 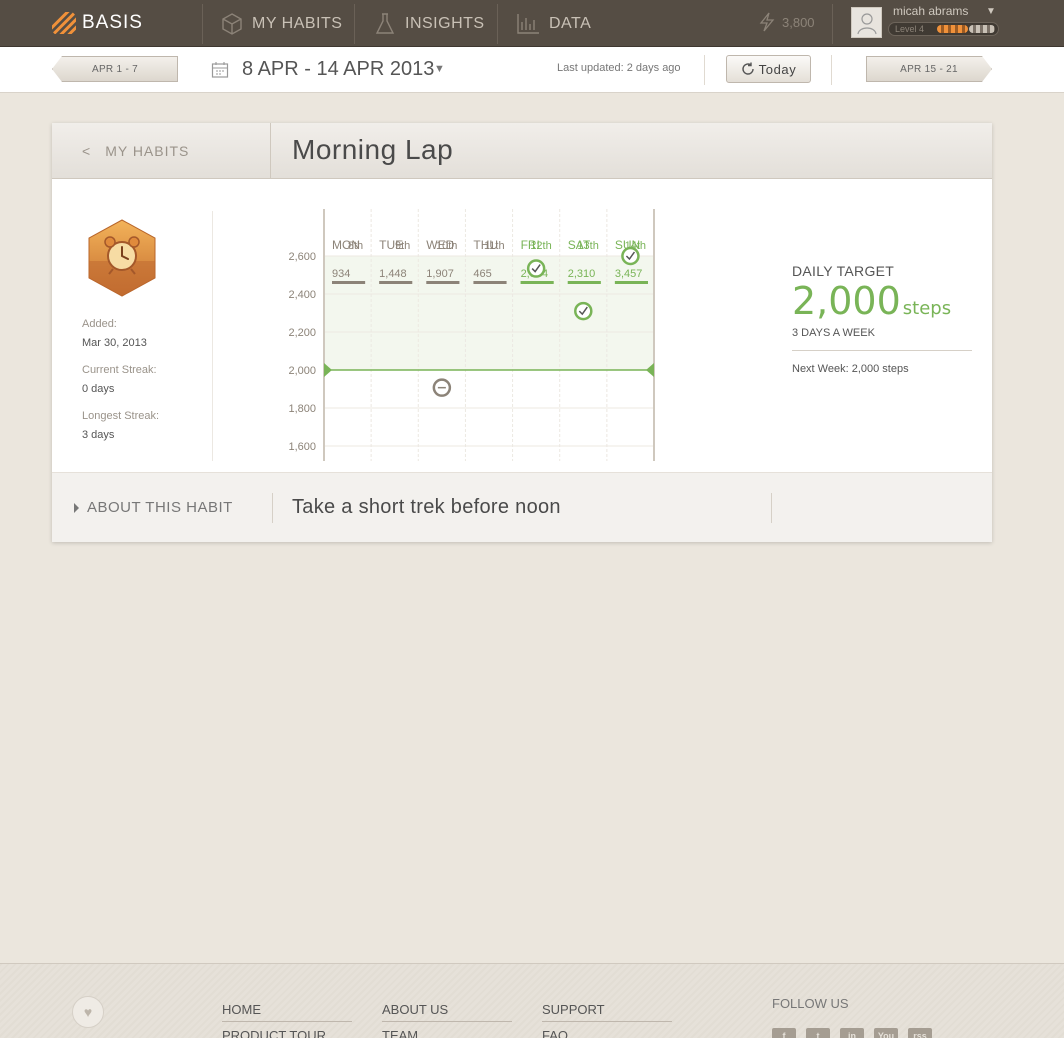 I want to click on target-frequency: 3 DAYS A WEEK, so click(x=833, y=333).